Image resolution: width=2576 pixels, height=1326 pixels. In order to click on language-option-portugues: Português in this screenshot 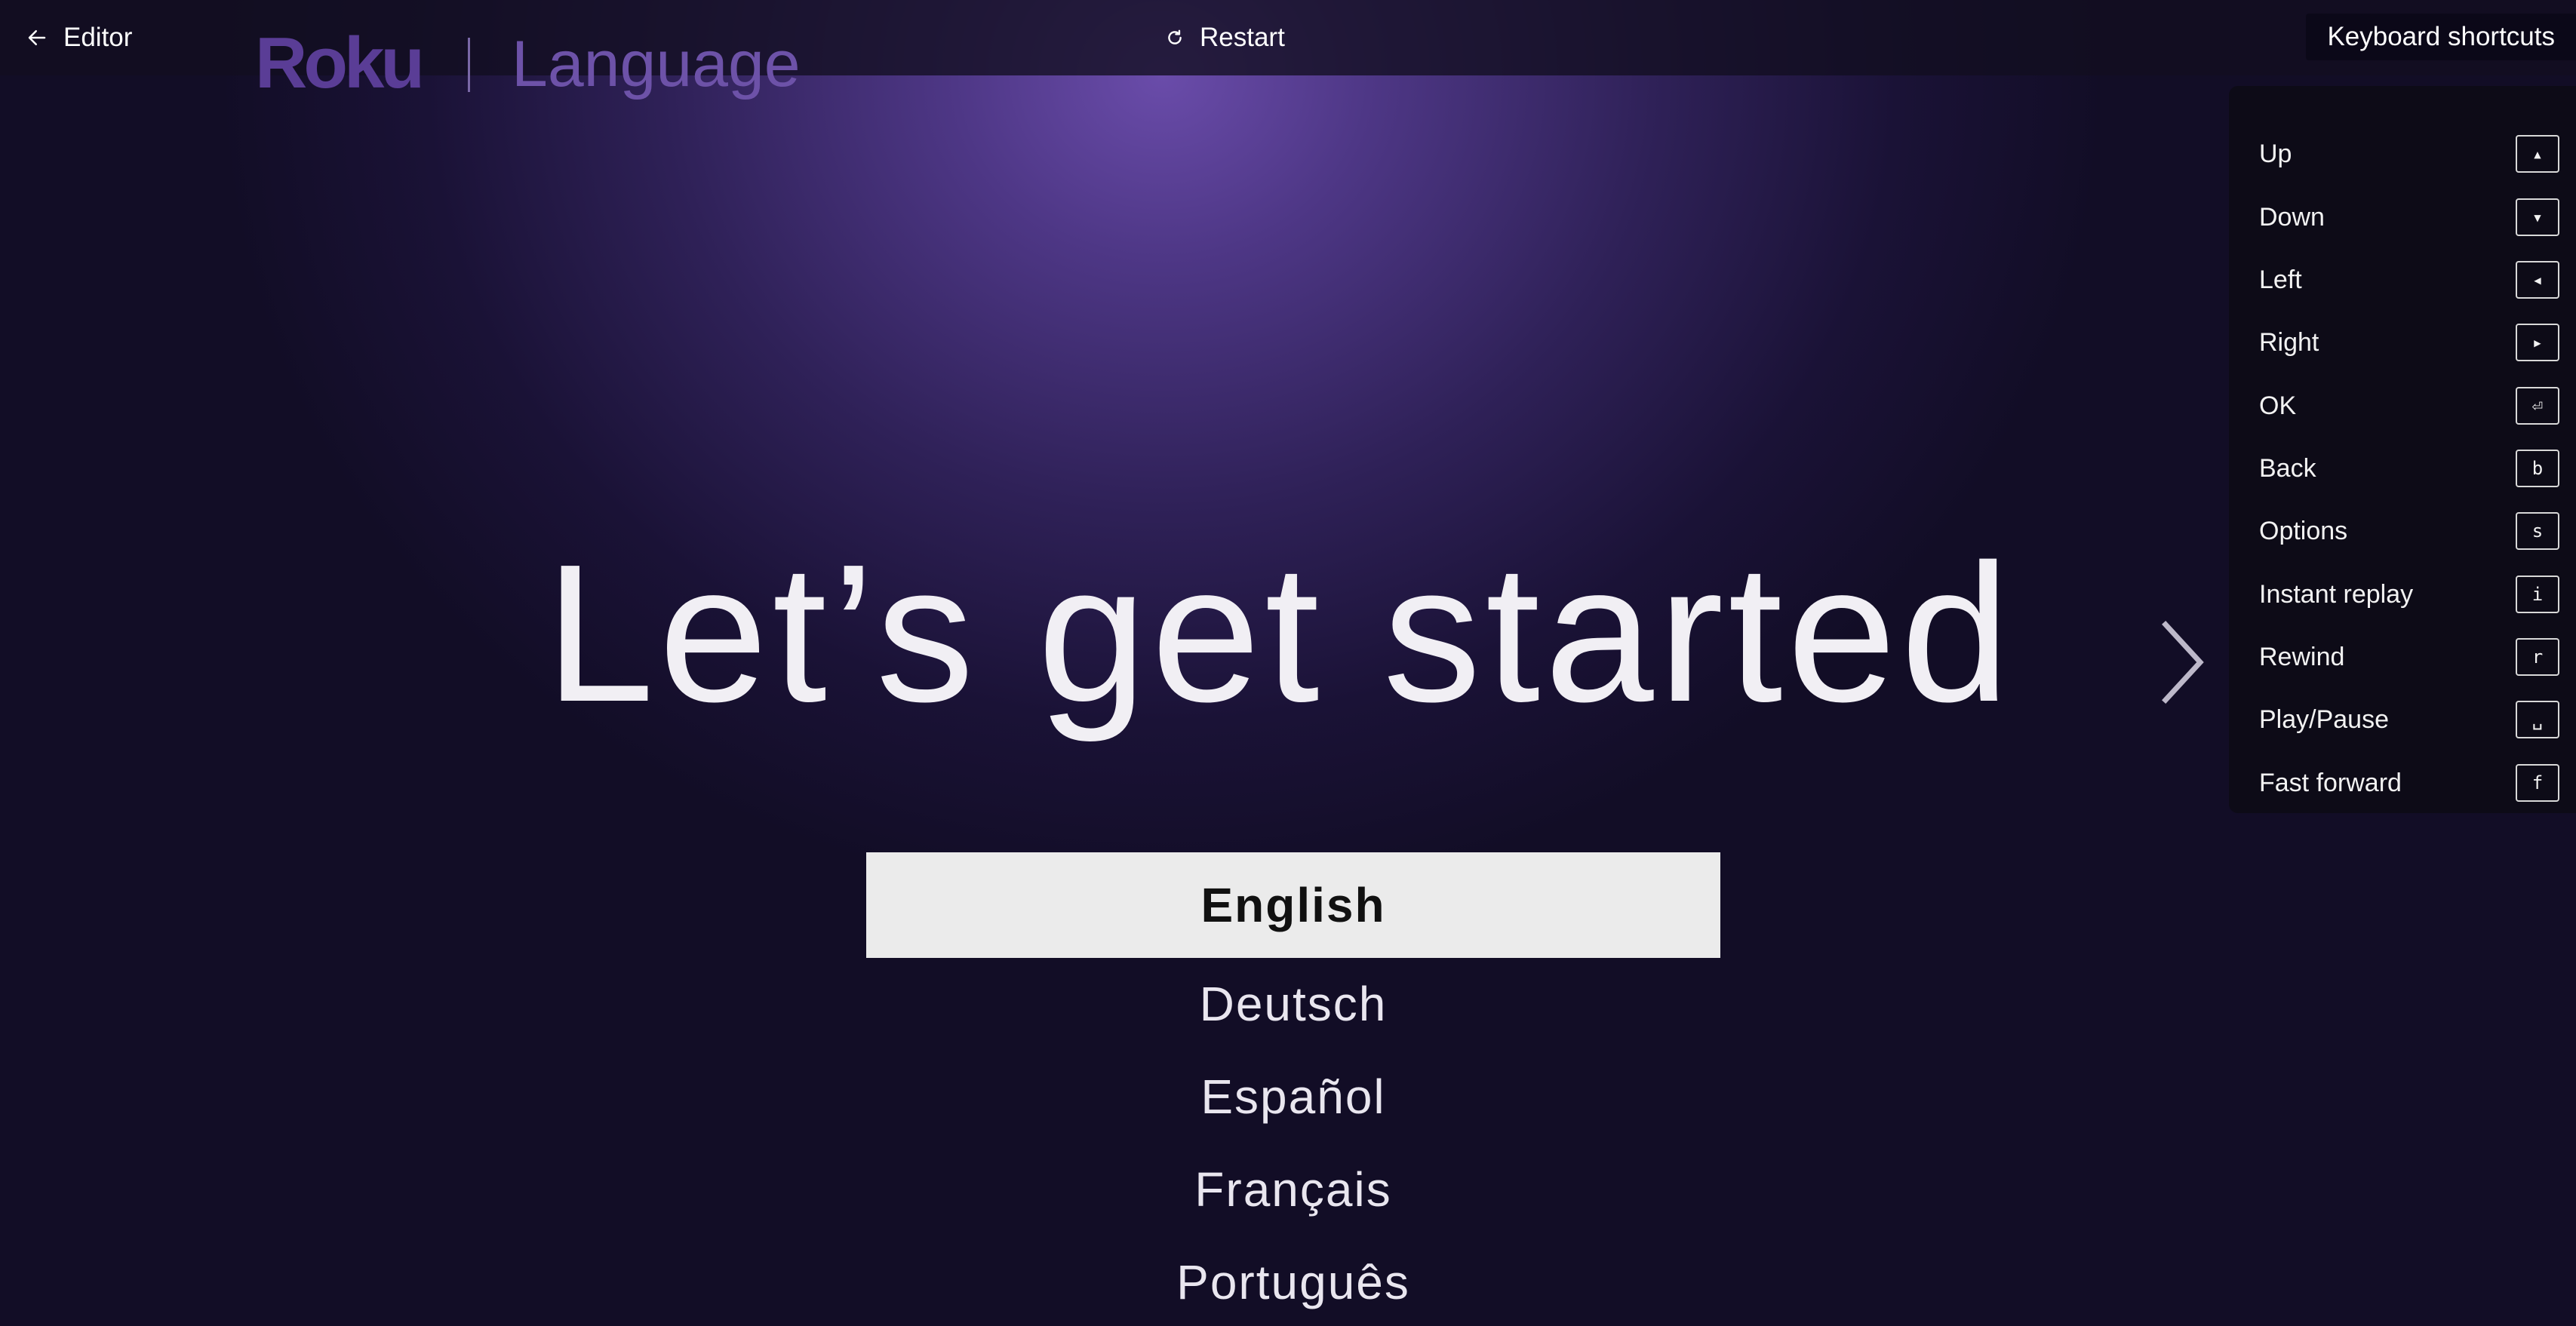, I will do `click(1293, 1281)`.